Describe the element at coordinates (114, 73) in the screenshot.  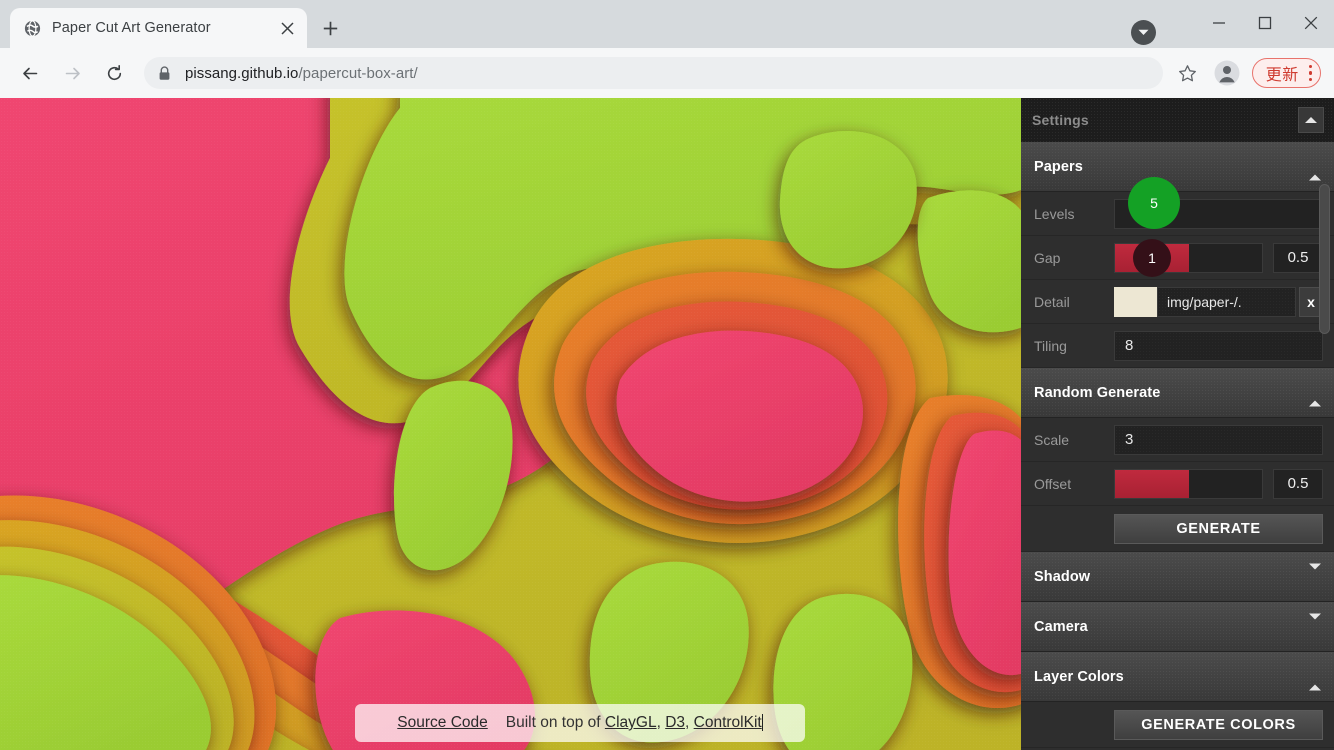
I see `reload-button` at that location.